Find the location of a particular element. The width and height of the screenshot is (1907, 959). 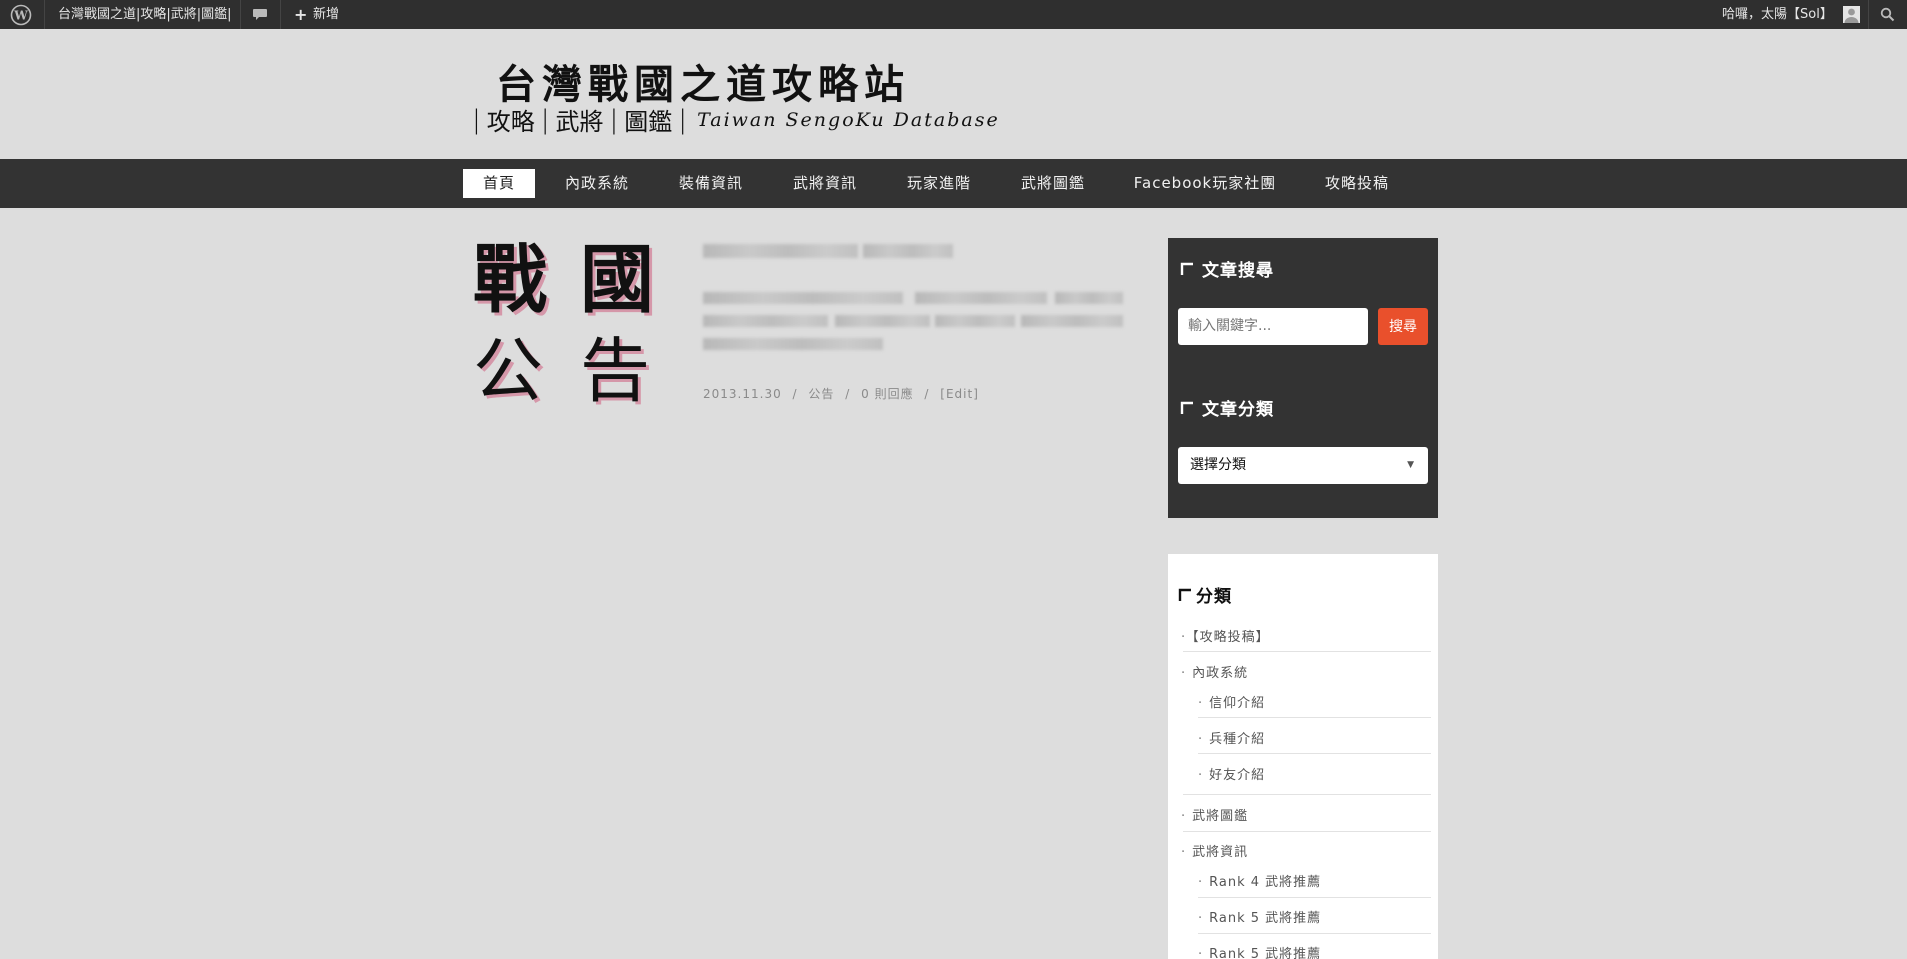

logo-subtitle-item: 圖鑑 is located at coordinates (648, 122).